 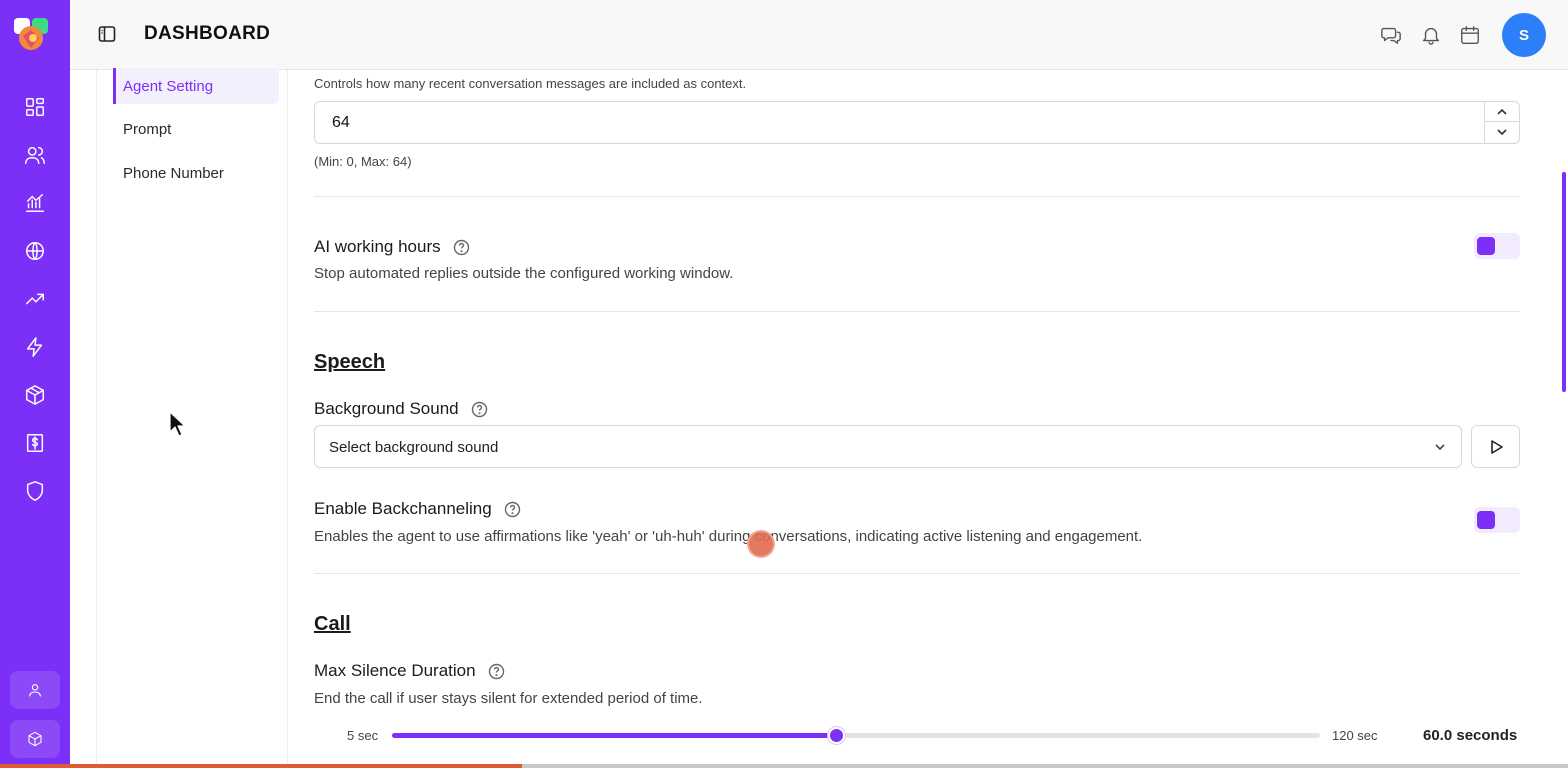 I want to click on billing-icon, so click(x=35, y=443).